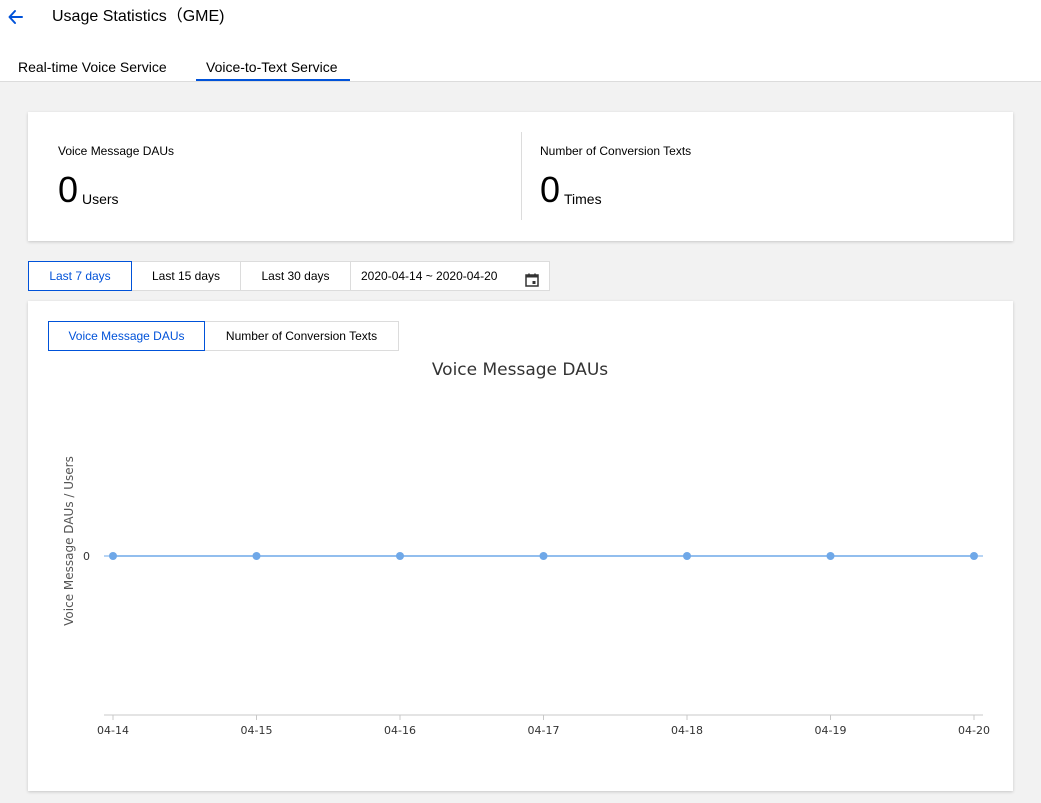 This screenshot has height=803, width=1041. I want to click on tab-voice-to-text-service: Voice-to-Text Service, so click(272, 67).